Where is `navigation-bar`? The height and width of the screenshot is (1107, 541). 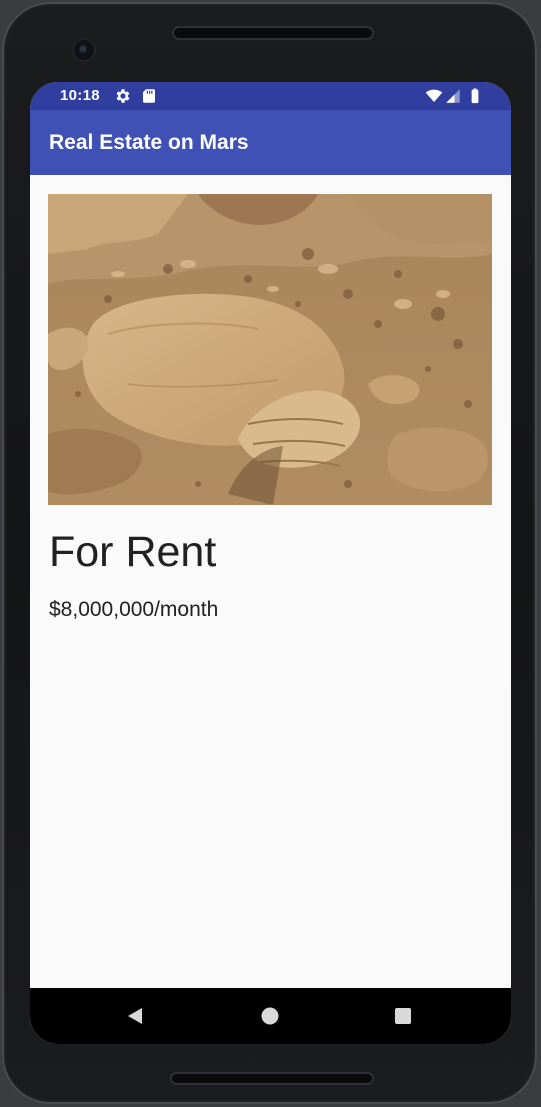 navigation-bar is located at coordinates (270, 1016).